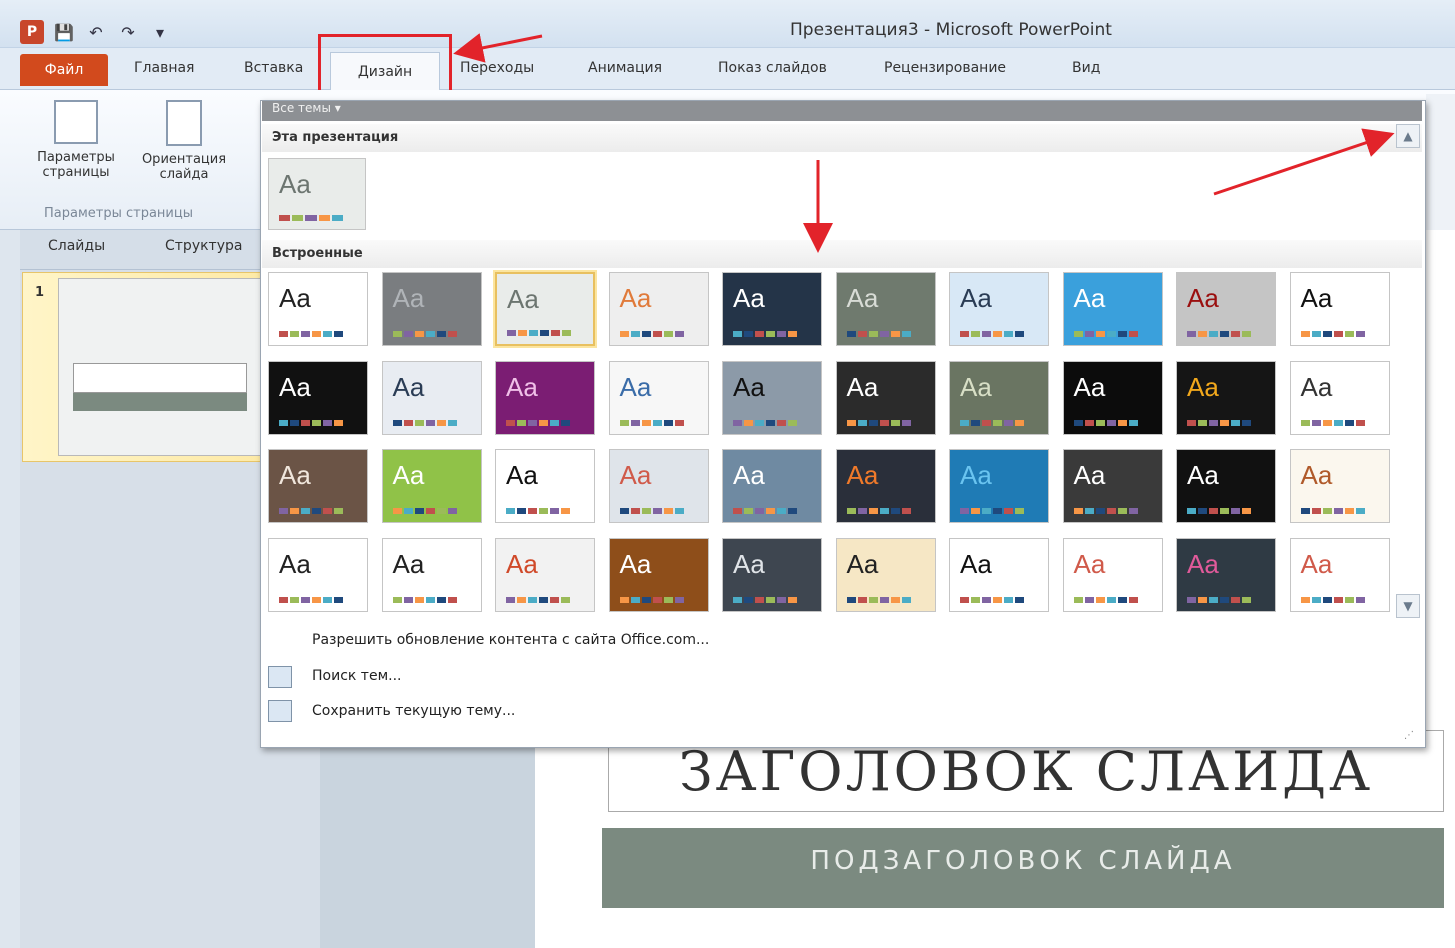 The image size is (1455, 948). I want to click on tab-insert: Вставка, so click(273, 68).